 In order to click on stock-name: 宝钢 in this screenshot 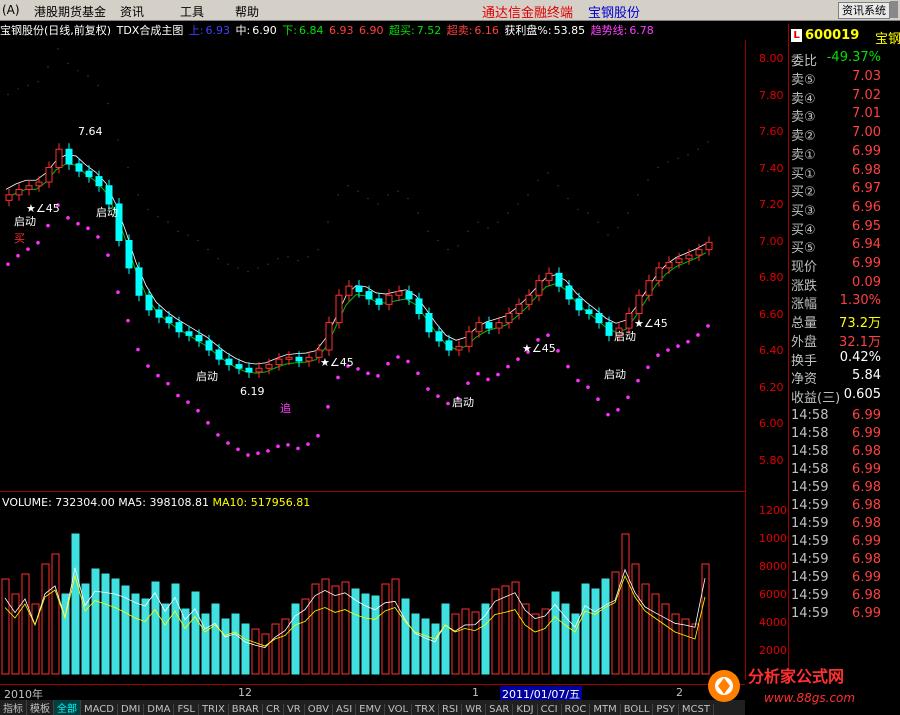, I will do `click(887, 39)`.